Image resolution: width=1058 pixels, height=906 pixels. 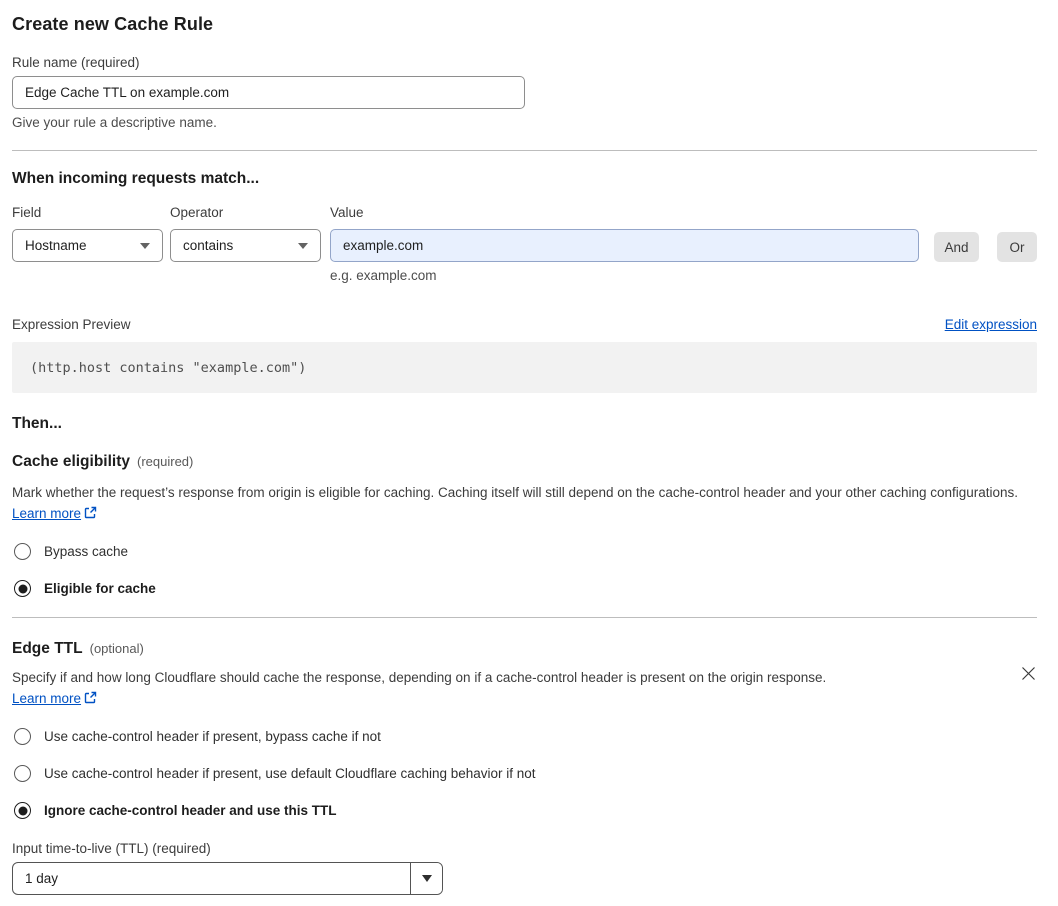 I want to click on close-icon, so click(x=1028, y=673).